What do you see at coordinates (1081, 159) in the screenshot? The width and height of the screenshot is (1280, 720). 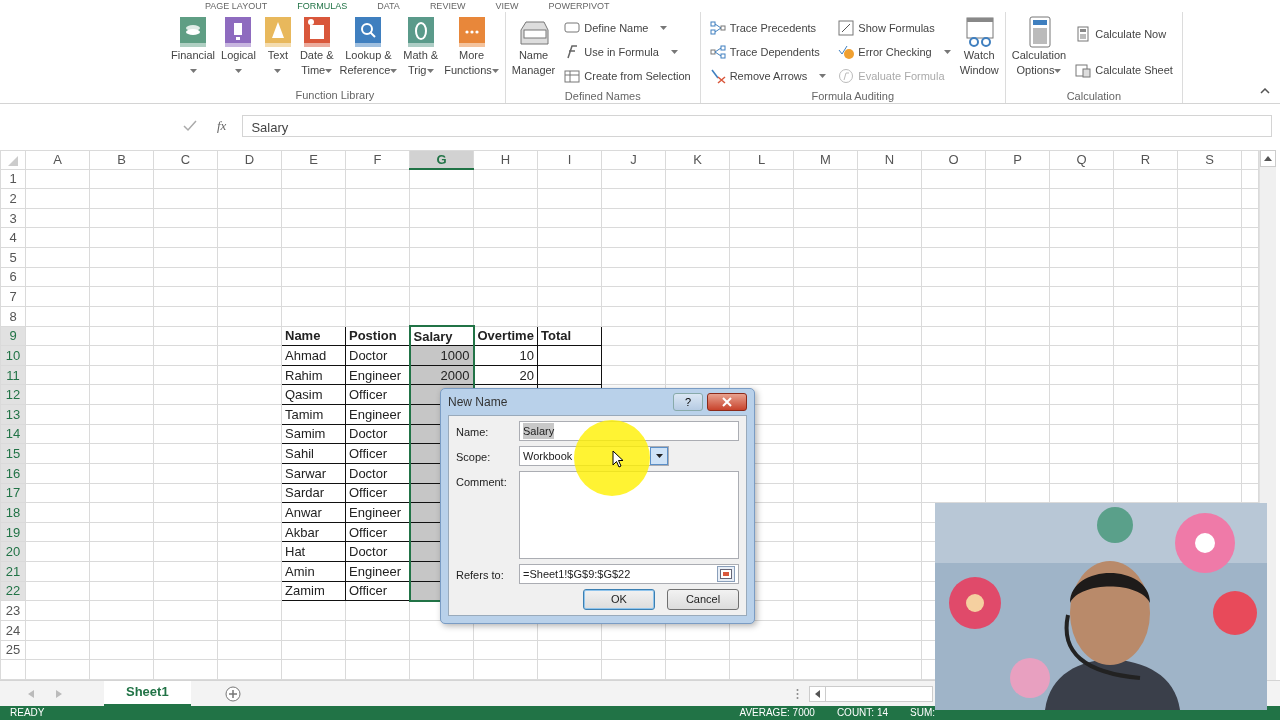 I see `column-header: Q` at bounding box center [1081, 159].